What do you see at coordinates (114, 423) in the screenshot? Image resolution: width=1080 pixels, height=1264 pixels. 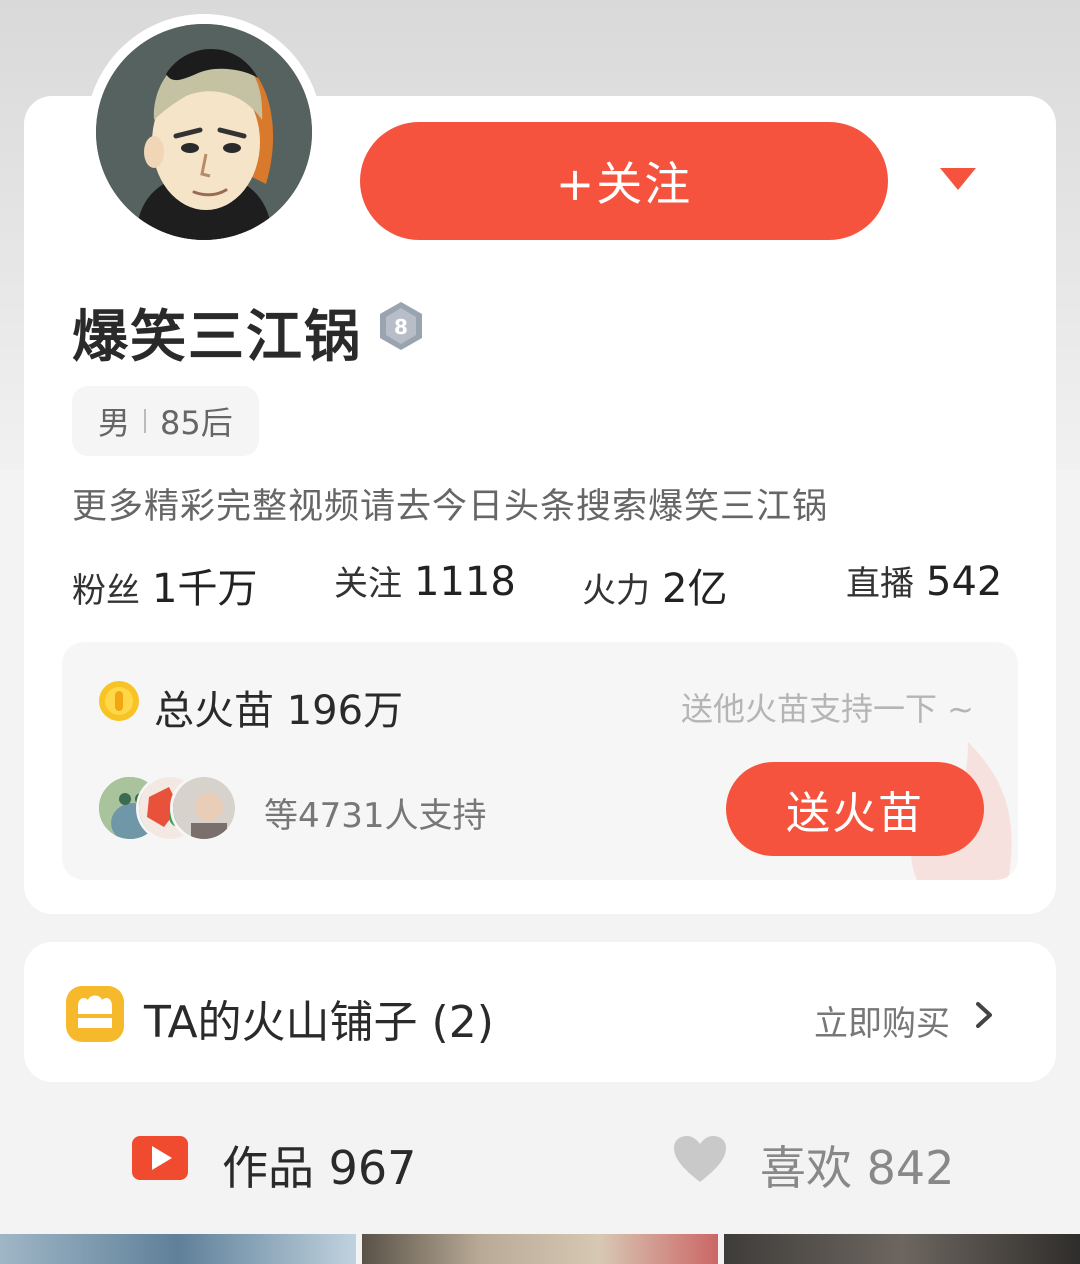 I see `gender-label: 男` at bounding box center [114, 423].